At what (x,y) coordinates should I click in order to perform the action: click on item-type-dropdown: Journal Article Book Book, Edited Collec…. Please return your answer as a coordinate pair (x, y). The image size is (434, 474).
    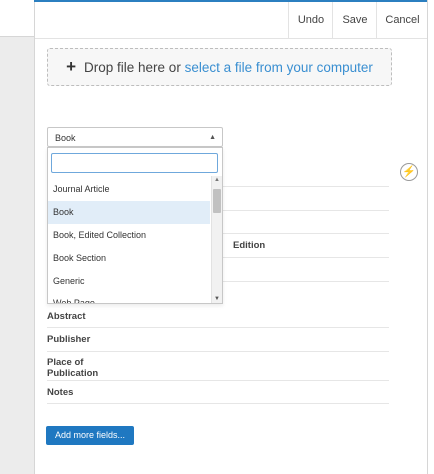
    Looking at the image, I should click on (135, 225).